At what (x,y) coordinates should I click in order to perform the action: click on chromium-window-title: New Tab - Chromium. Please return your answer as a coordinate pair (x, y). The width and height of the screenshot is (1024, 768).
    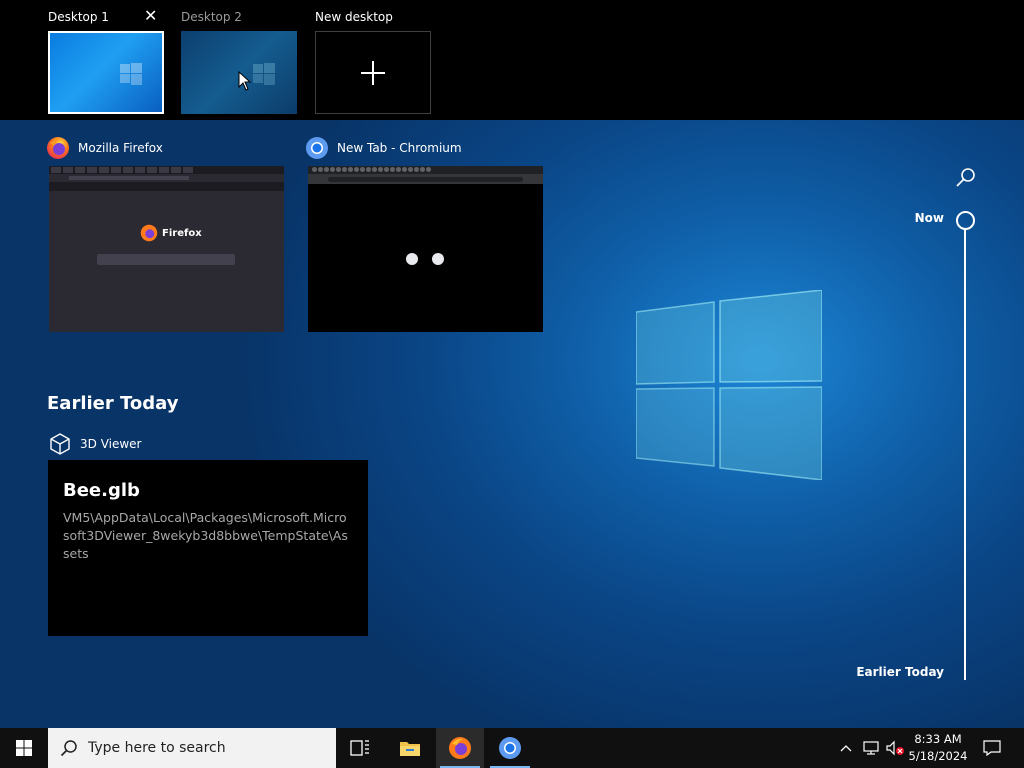
    Looking at the image, I should click on (383, 148).